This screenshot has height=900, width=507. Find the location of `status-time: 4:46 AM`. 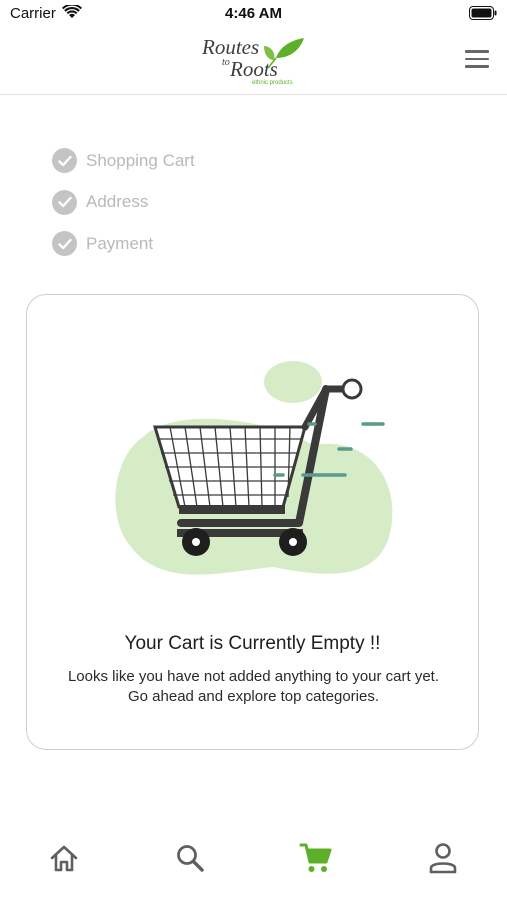

status-time: 4:46 AM is located at coordinates (253, 13).